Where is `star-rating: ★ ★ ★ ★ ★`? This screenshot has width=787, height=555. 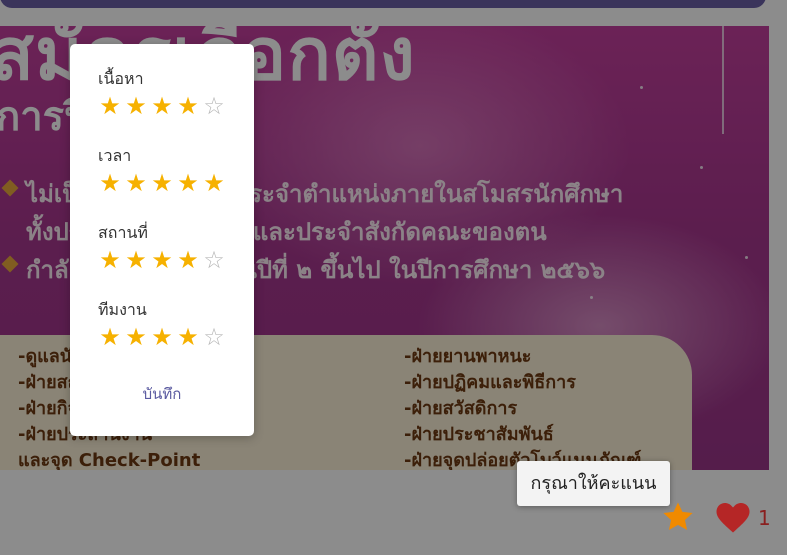 star-rating: ★ ★ ★ ★ ★ is located at coordinates (162, 183).